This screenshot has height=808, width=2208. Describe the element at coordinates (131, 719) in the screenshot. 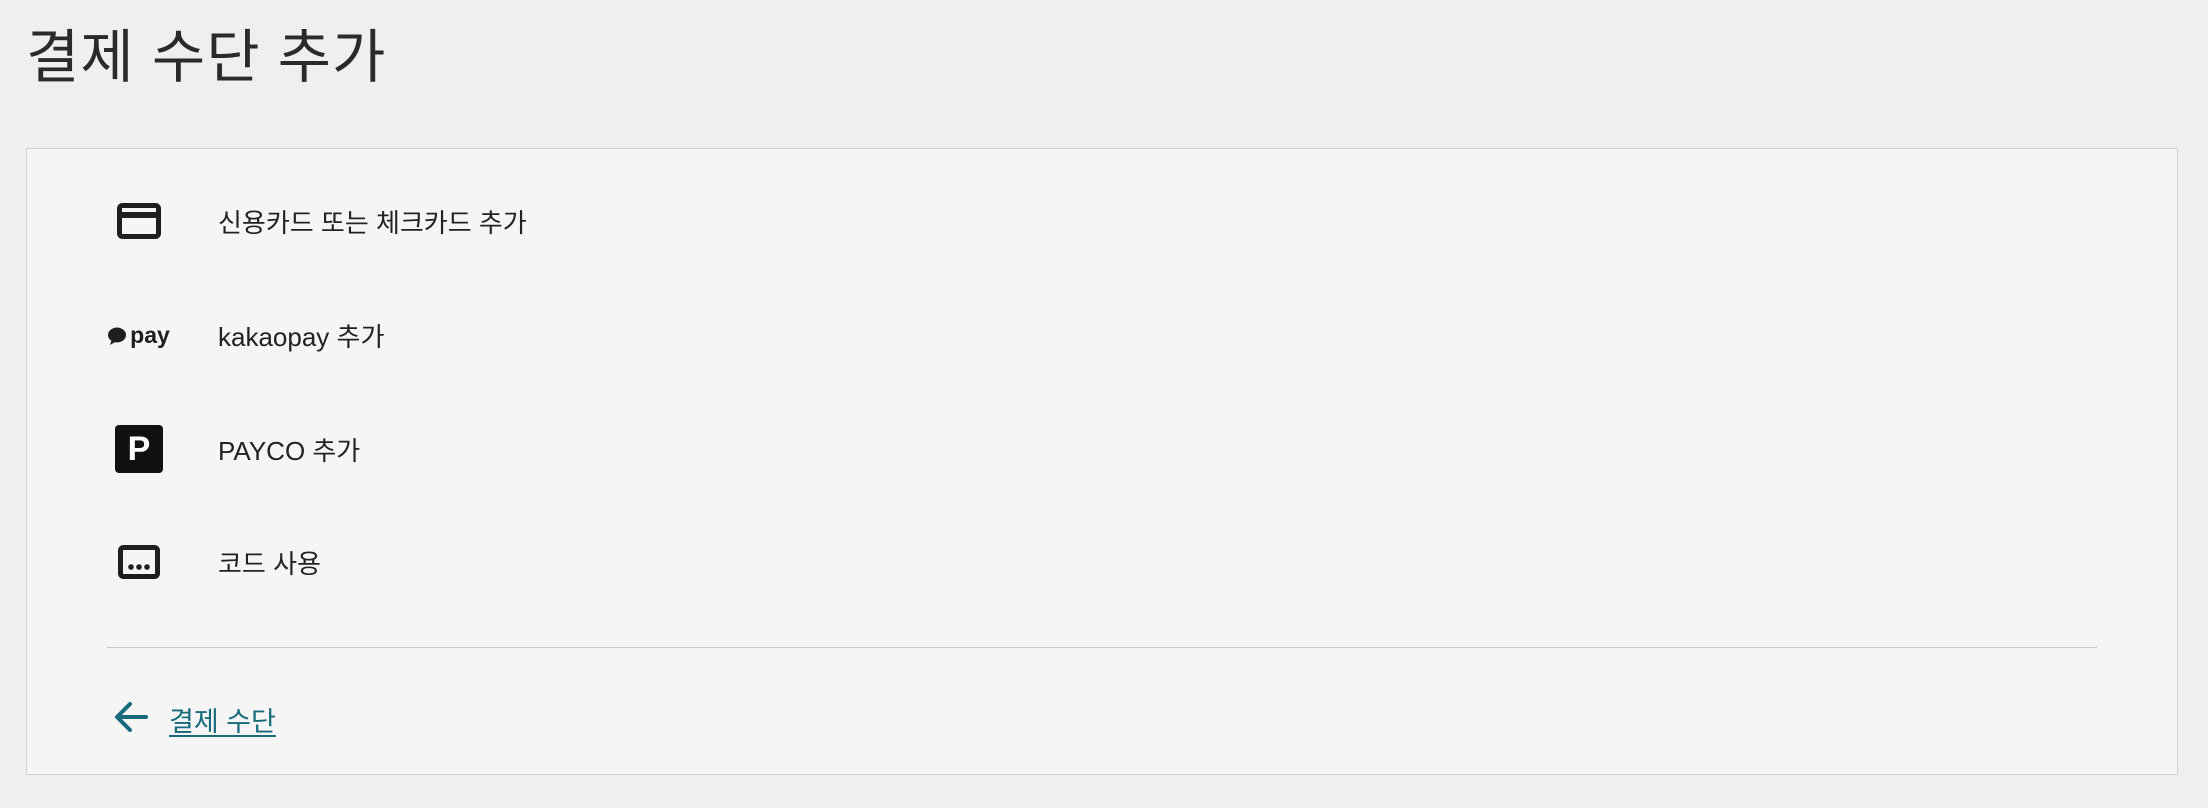

I see `arrow-left-icon` at that location.